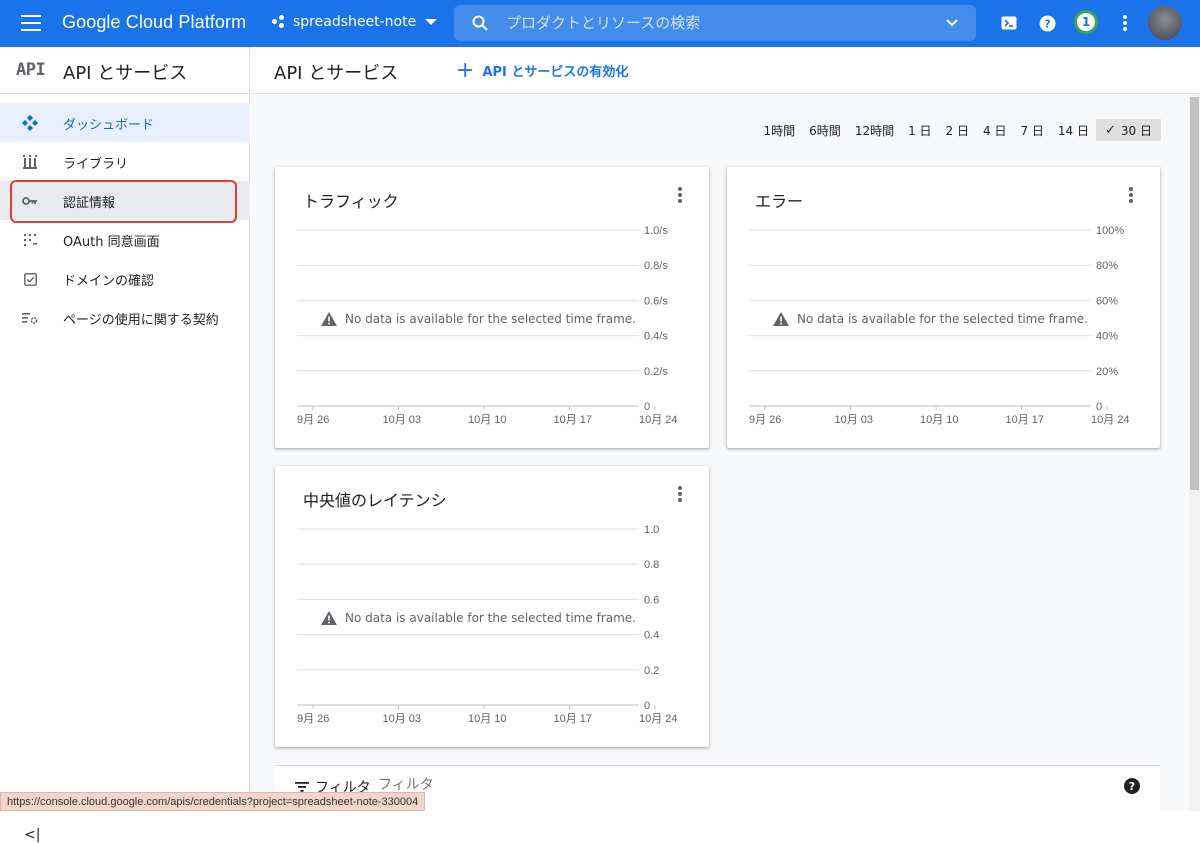 Image resolution: width=1200 pixels, height=843 pixels. I want to click on check-icon: ✓, so click(1110, 130).